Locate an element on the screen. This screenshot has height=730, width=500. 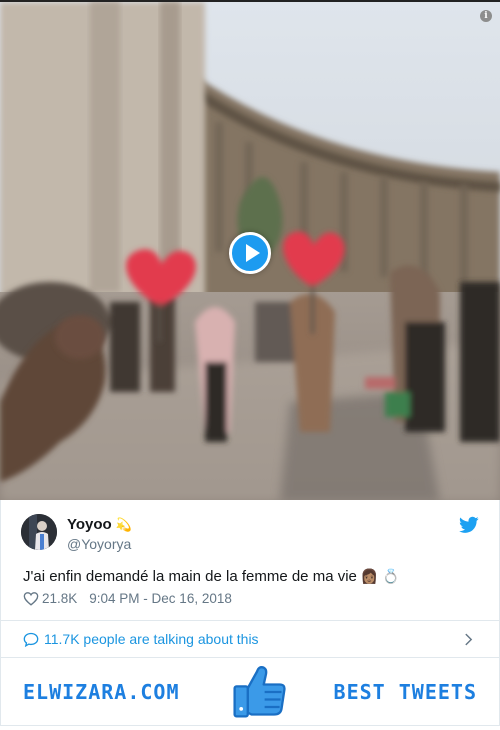
play-button is located at coordinates (250, 253).